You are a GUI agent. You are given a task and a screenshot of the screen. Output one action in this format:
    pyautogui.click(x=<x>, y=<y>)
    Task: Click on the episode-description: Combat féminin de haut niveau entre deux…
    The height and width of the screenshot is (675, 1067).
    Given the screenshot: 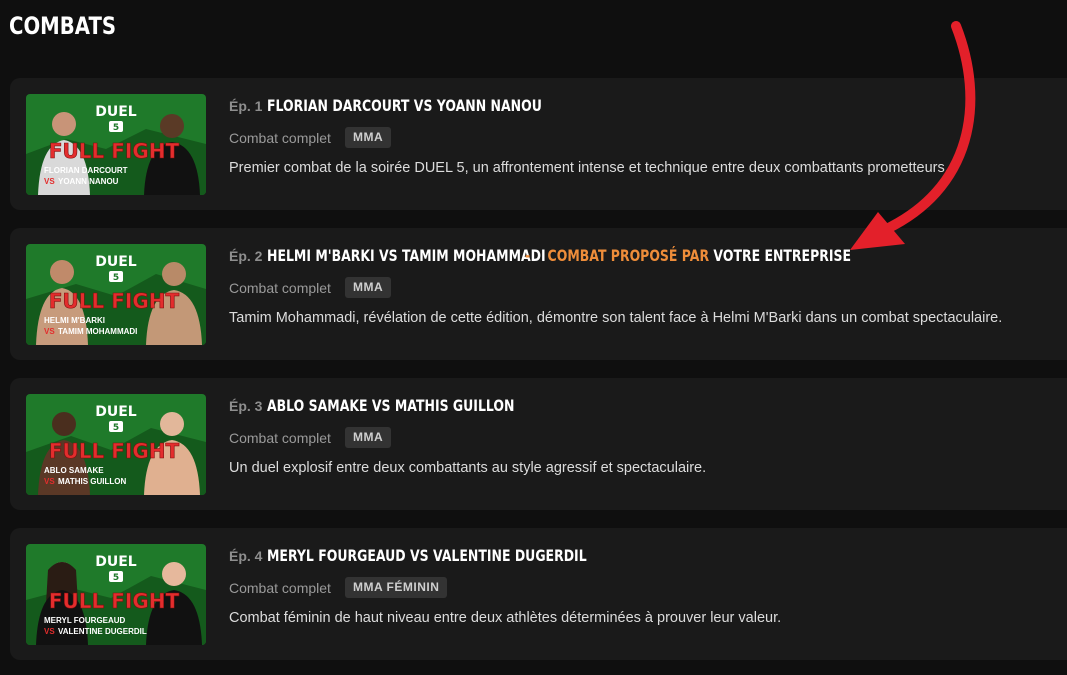 What is the action you would take?
    pyautogui.click(x=505, y=618)
    